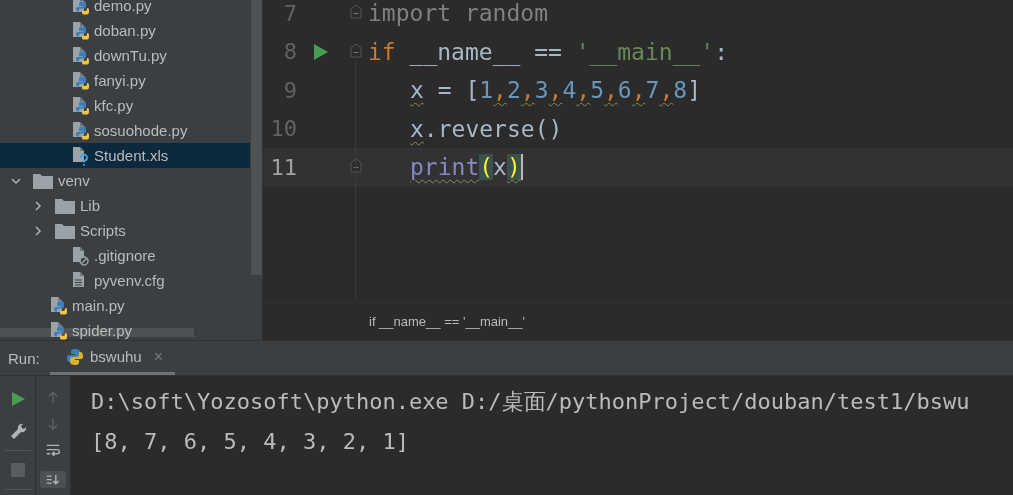  What do you see at coordinates (531, 402) in the screenshot?
I see `console-output: D:\soft\Yozosoft\python.exe D:/桌面/pythonProject/douban/test1/bswu` at bounding box center [531, 402].